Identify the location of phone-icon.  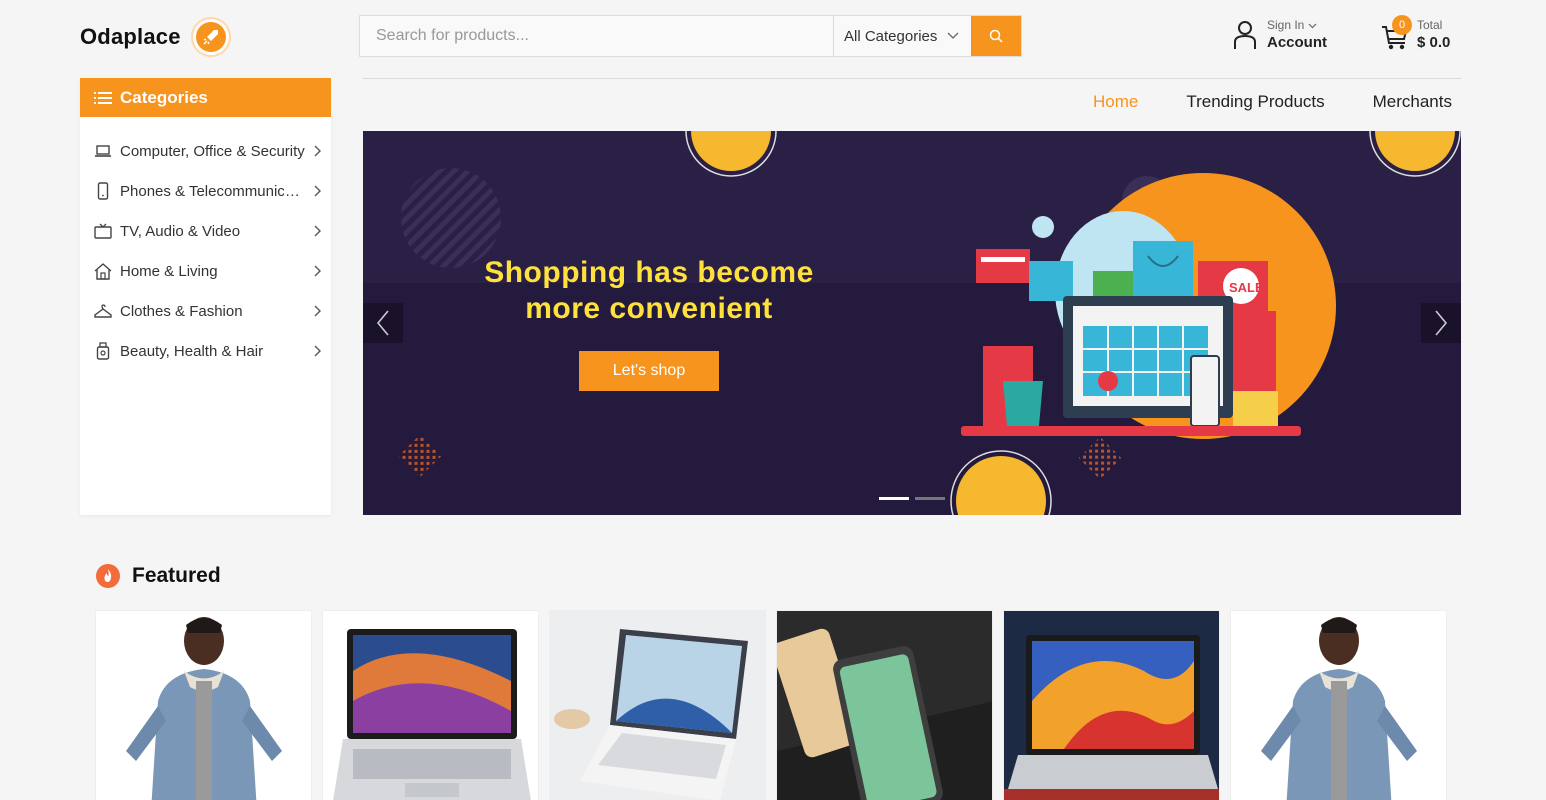
(103, 191).